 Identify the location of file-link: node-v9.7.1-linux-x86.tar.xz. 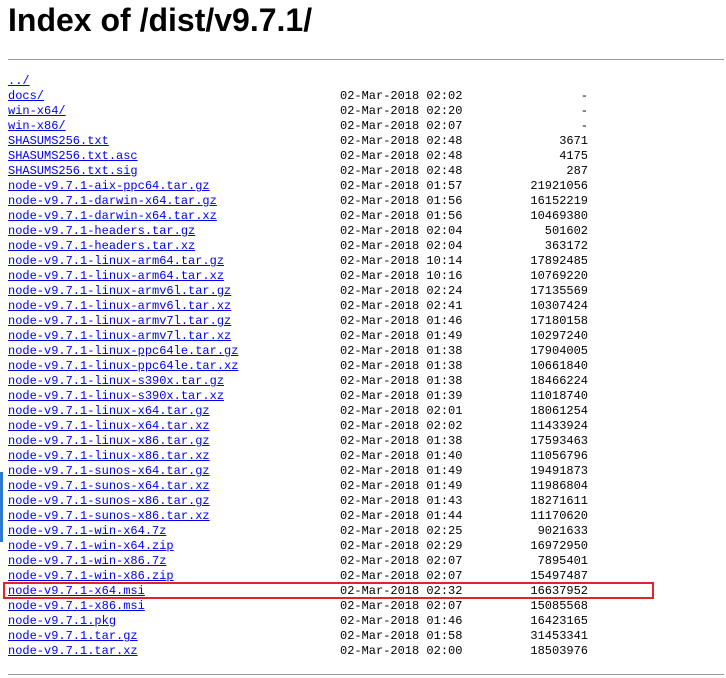
(109, 456).